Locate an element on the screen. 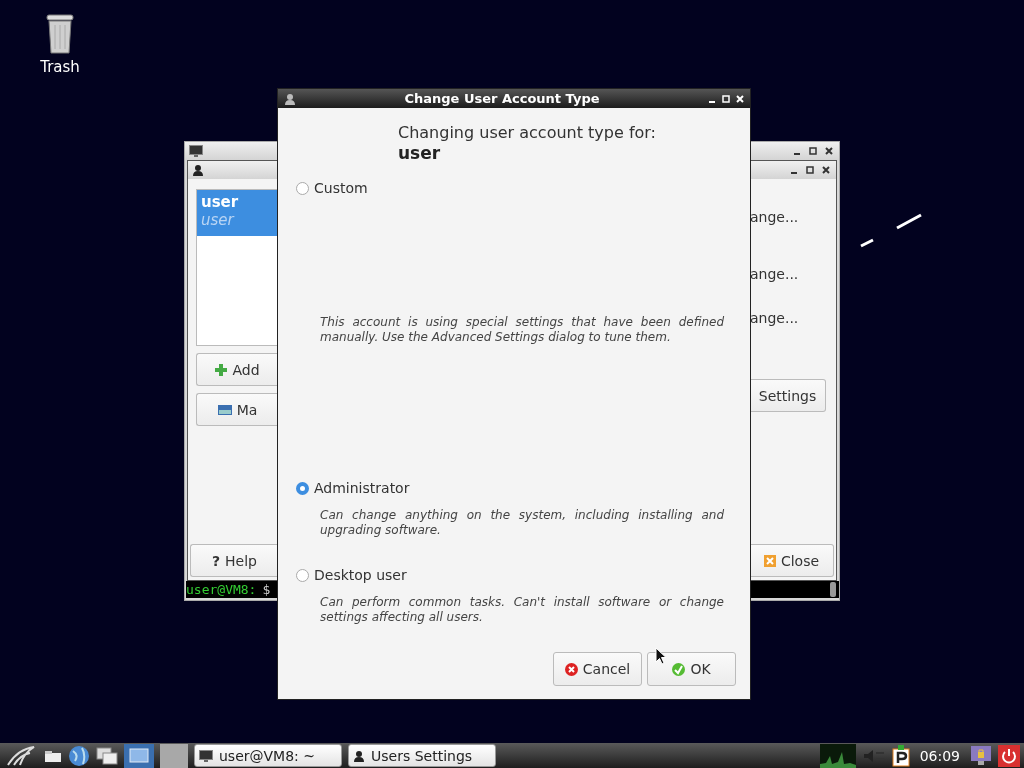 The width and height of the screenshot is (1024, 768). globe-icon is located at coordinates (79, 755).